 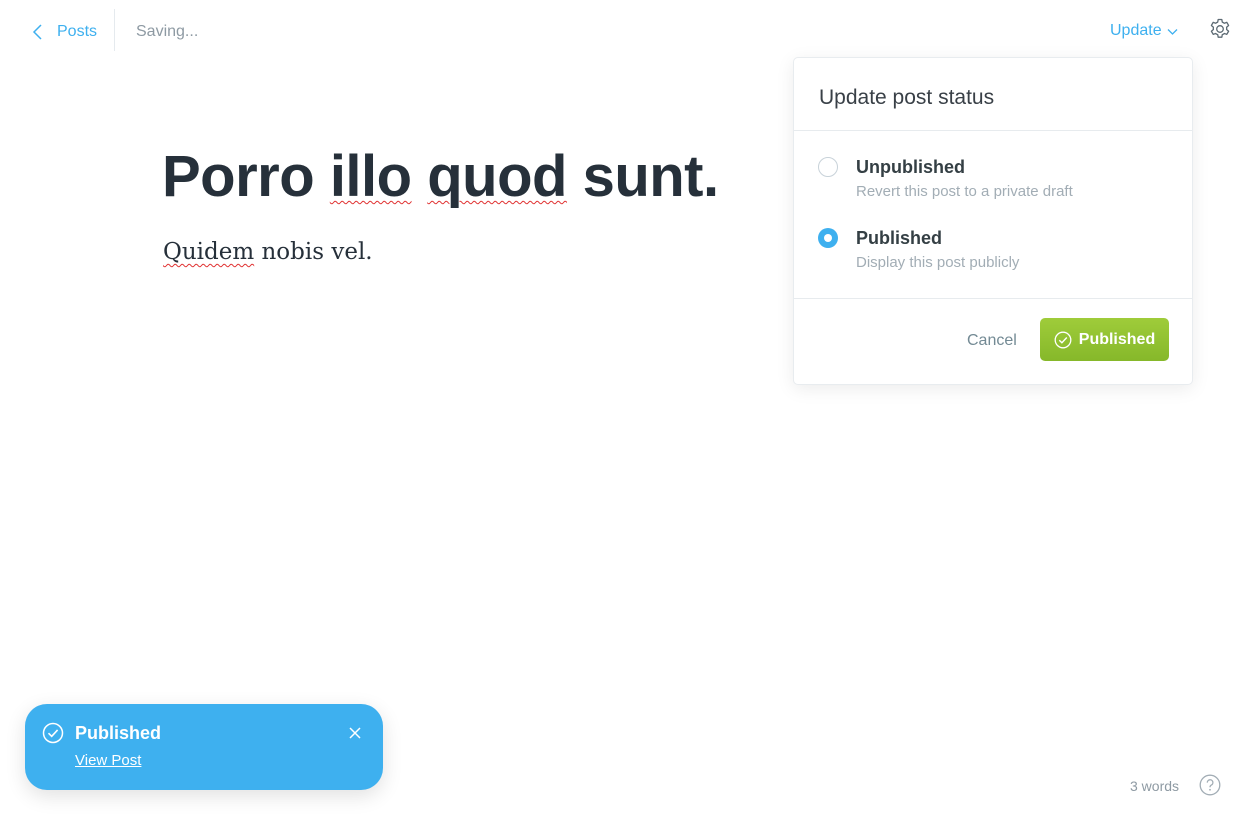 I want to click on published-radio, so click(x=828, y=238).